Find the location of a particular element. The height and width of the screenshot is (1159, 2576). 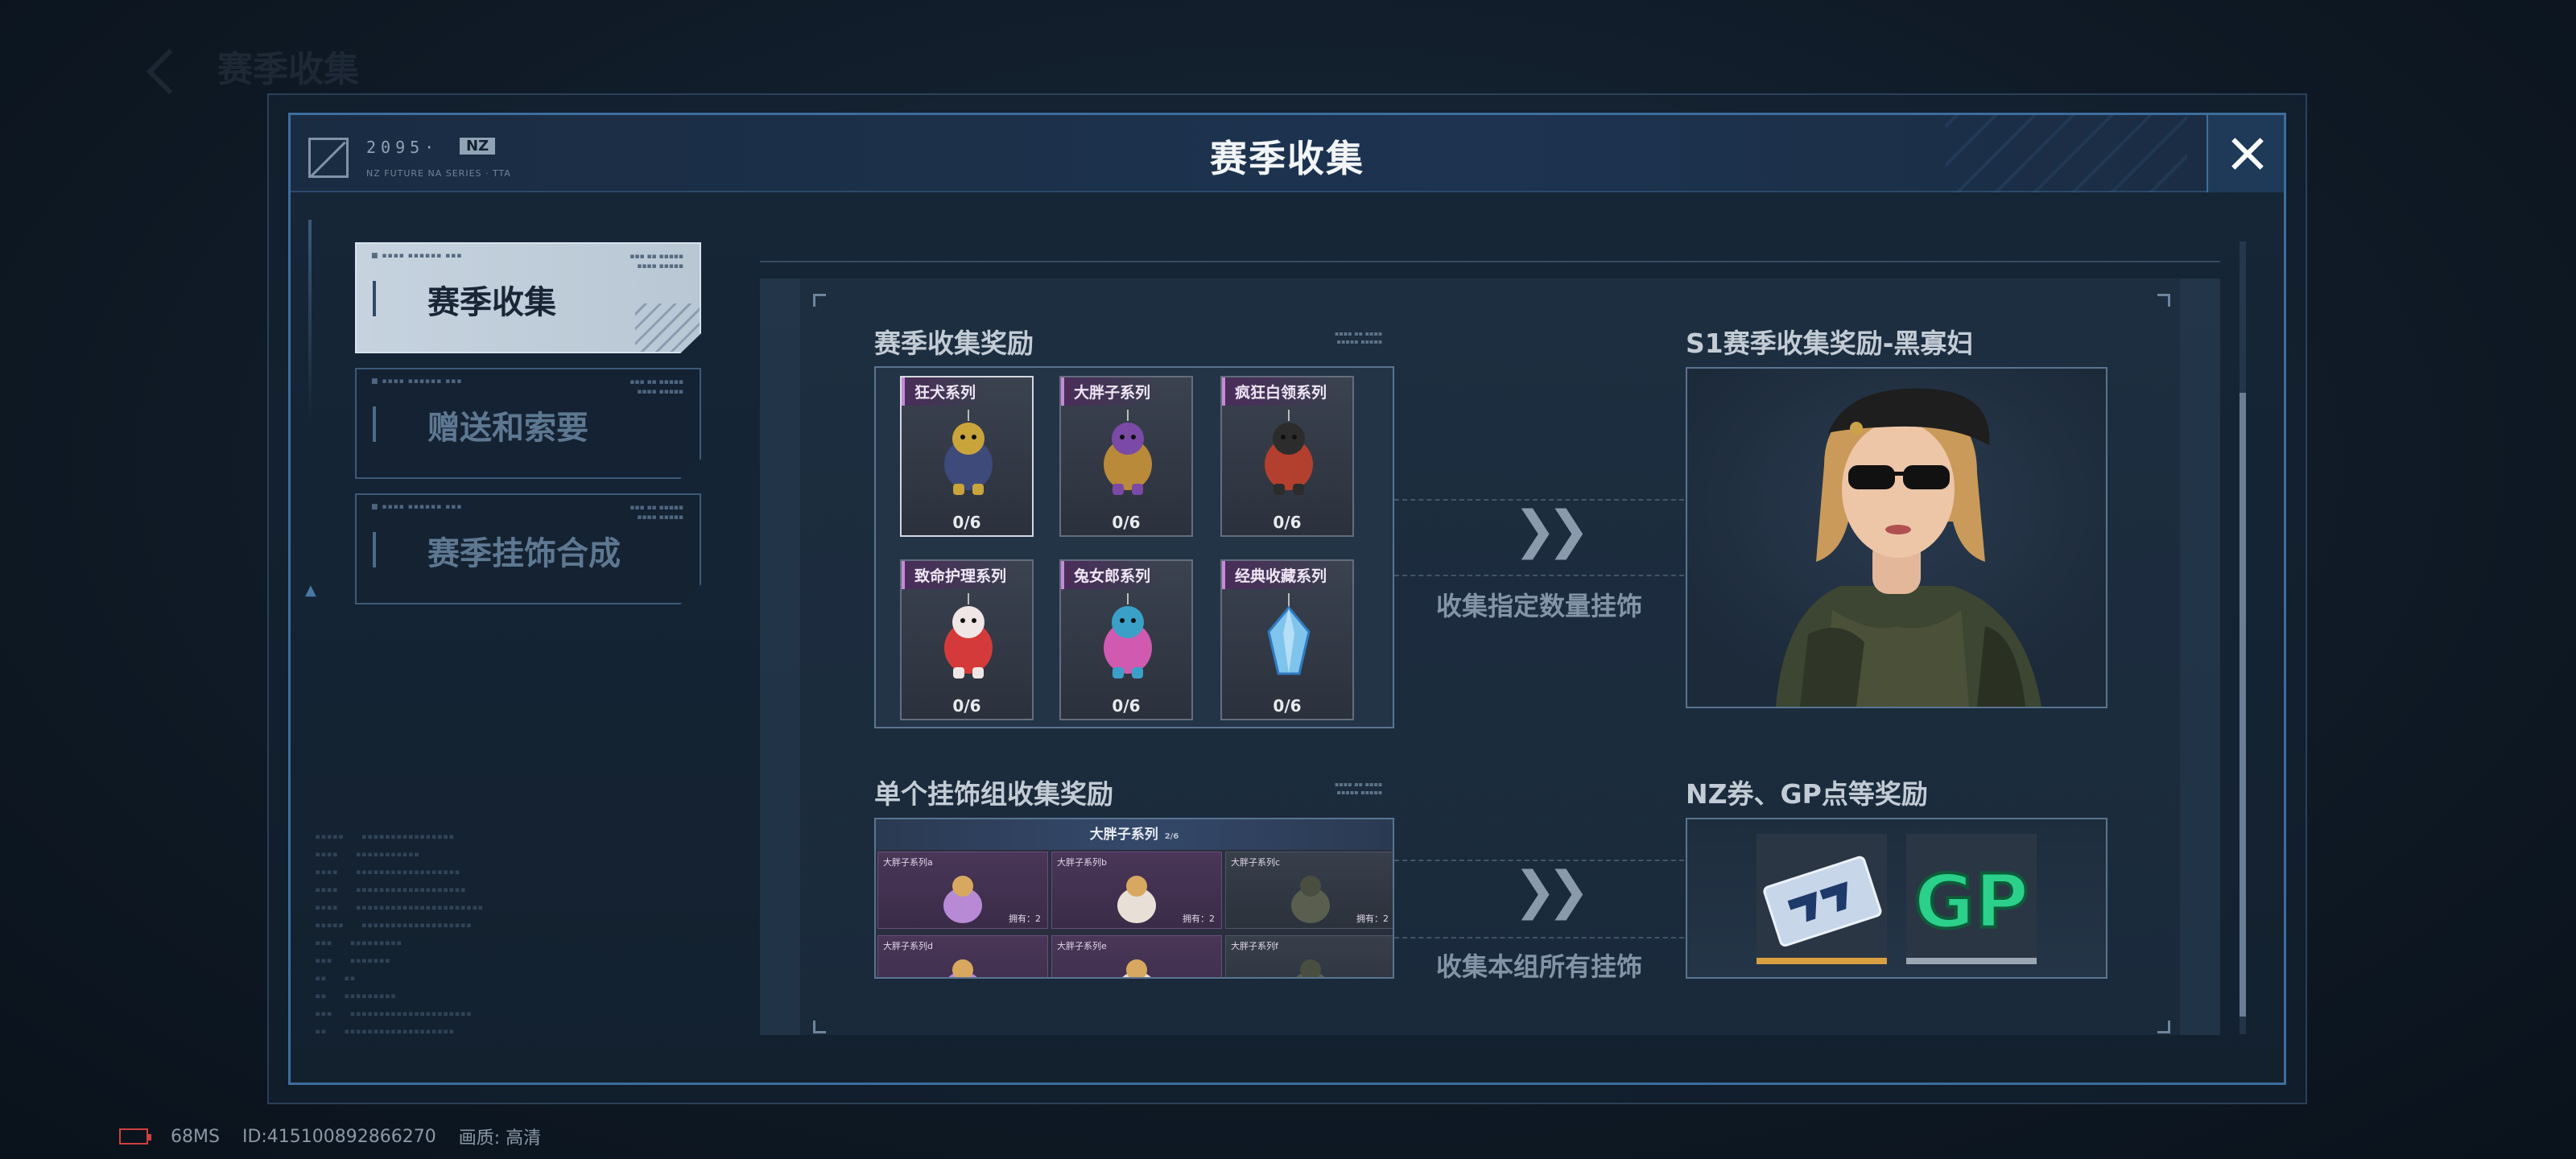

battery-icon is located at coordinates (135, 1136).